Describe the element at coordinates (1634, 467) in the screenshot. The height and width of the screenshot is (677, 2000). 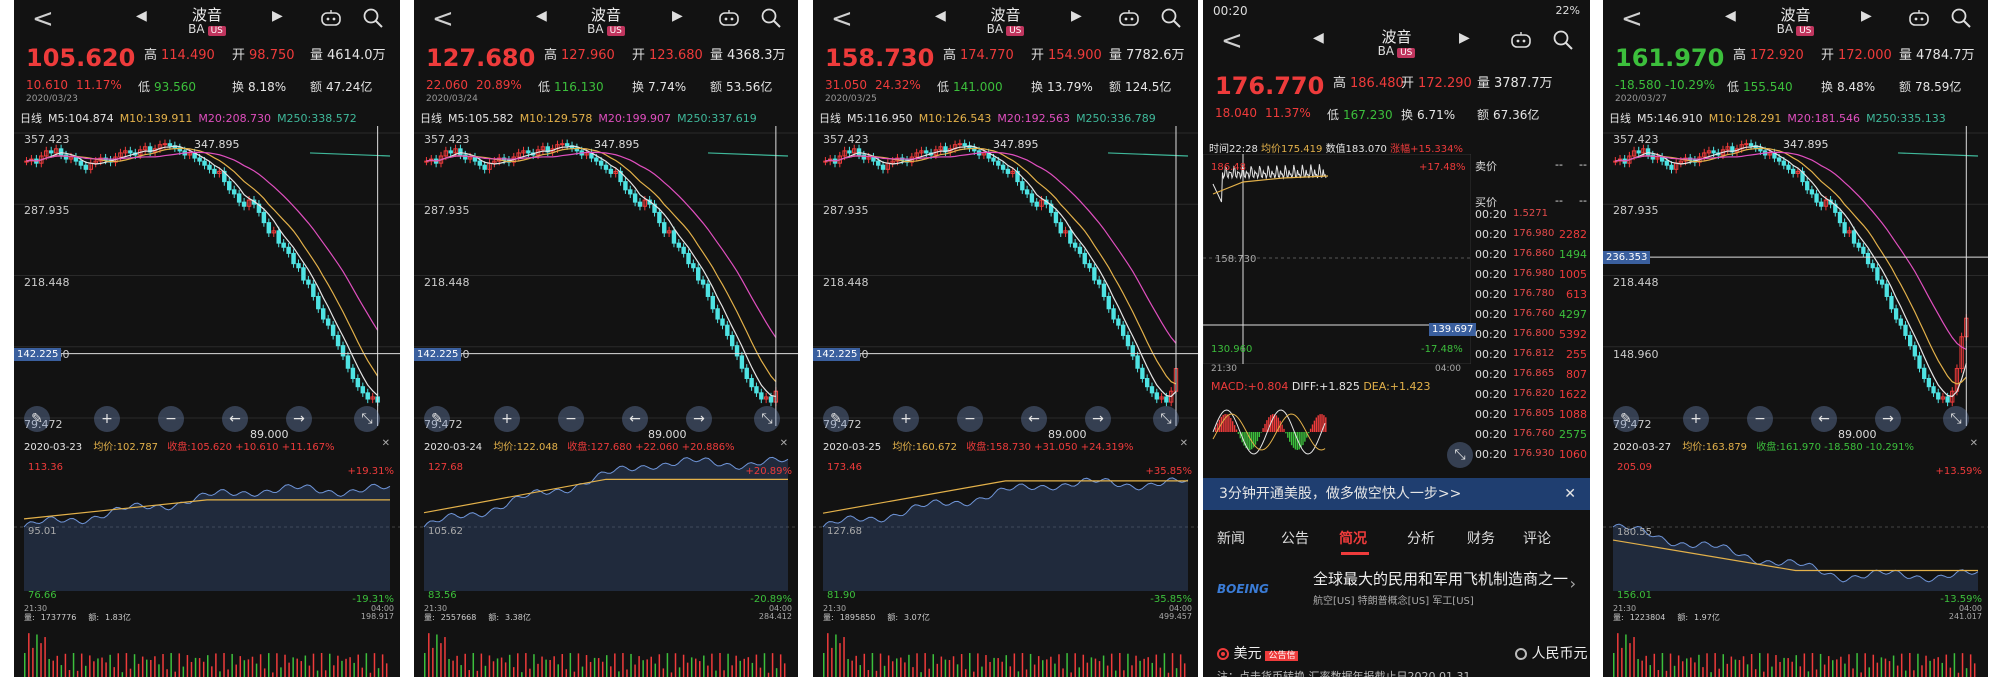
I see `minute-high: 205.09` at that location.